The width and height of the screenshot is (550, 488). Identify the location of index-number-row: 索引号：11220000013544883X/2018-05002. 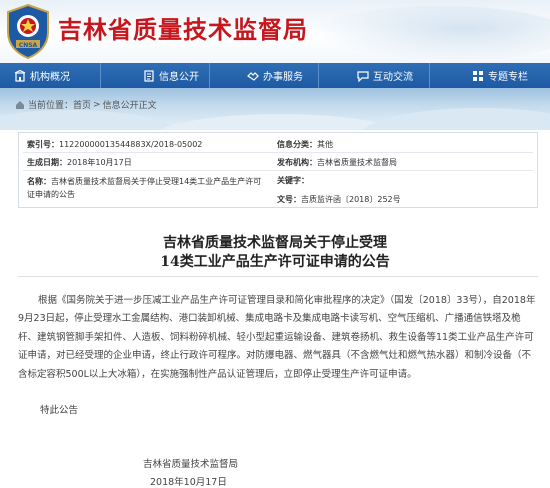
(114, 144).